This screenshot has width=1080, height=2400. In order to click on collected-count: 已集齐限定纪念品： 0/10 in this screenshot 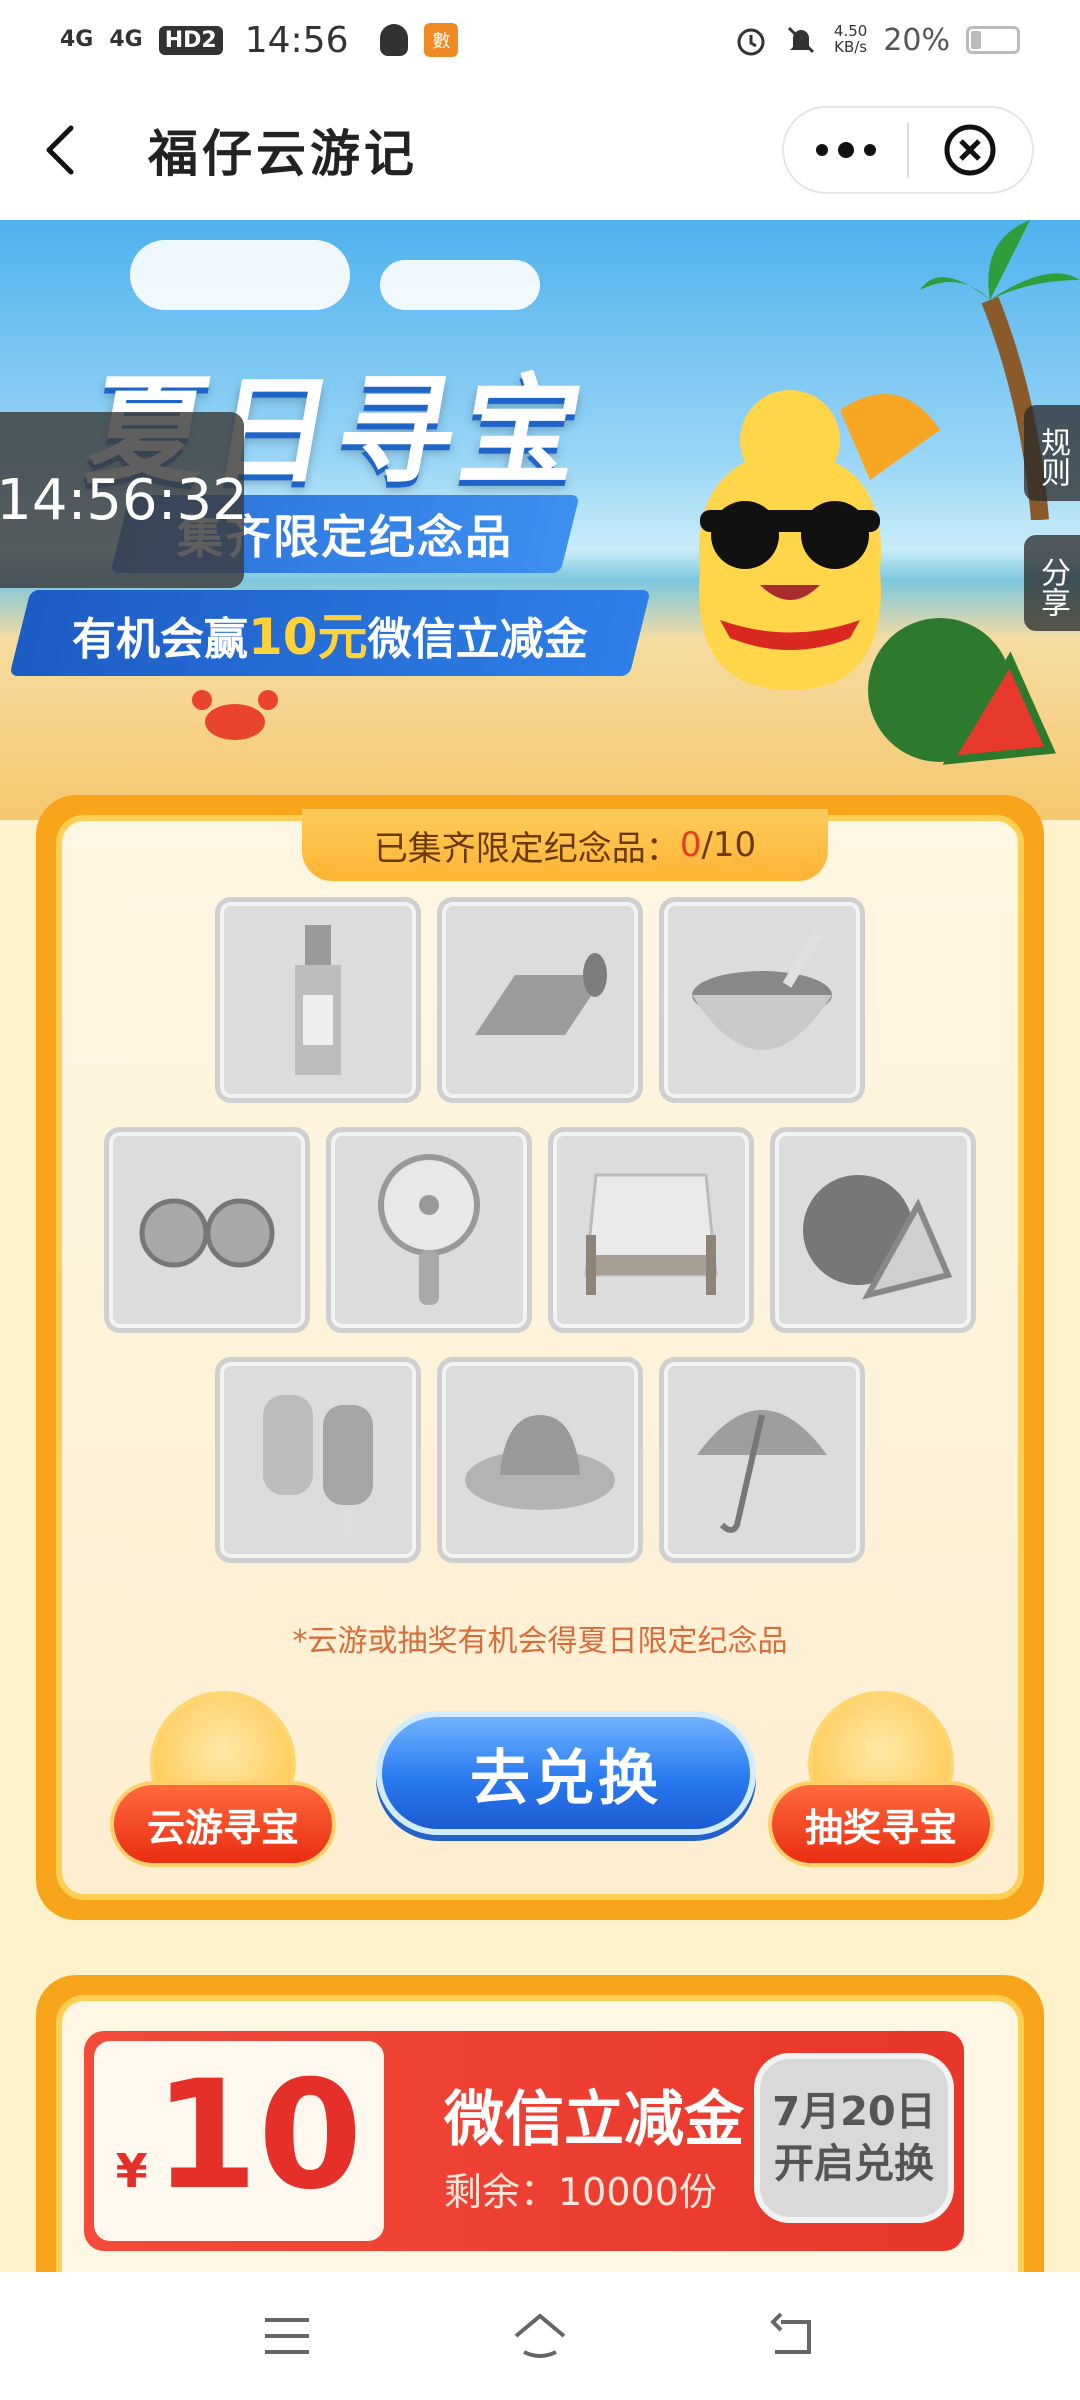, I will do `click(565, 845)`.